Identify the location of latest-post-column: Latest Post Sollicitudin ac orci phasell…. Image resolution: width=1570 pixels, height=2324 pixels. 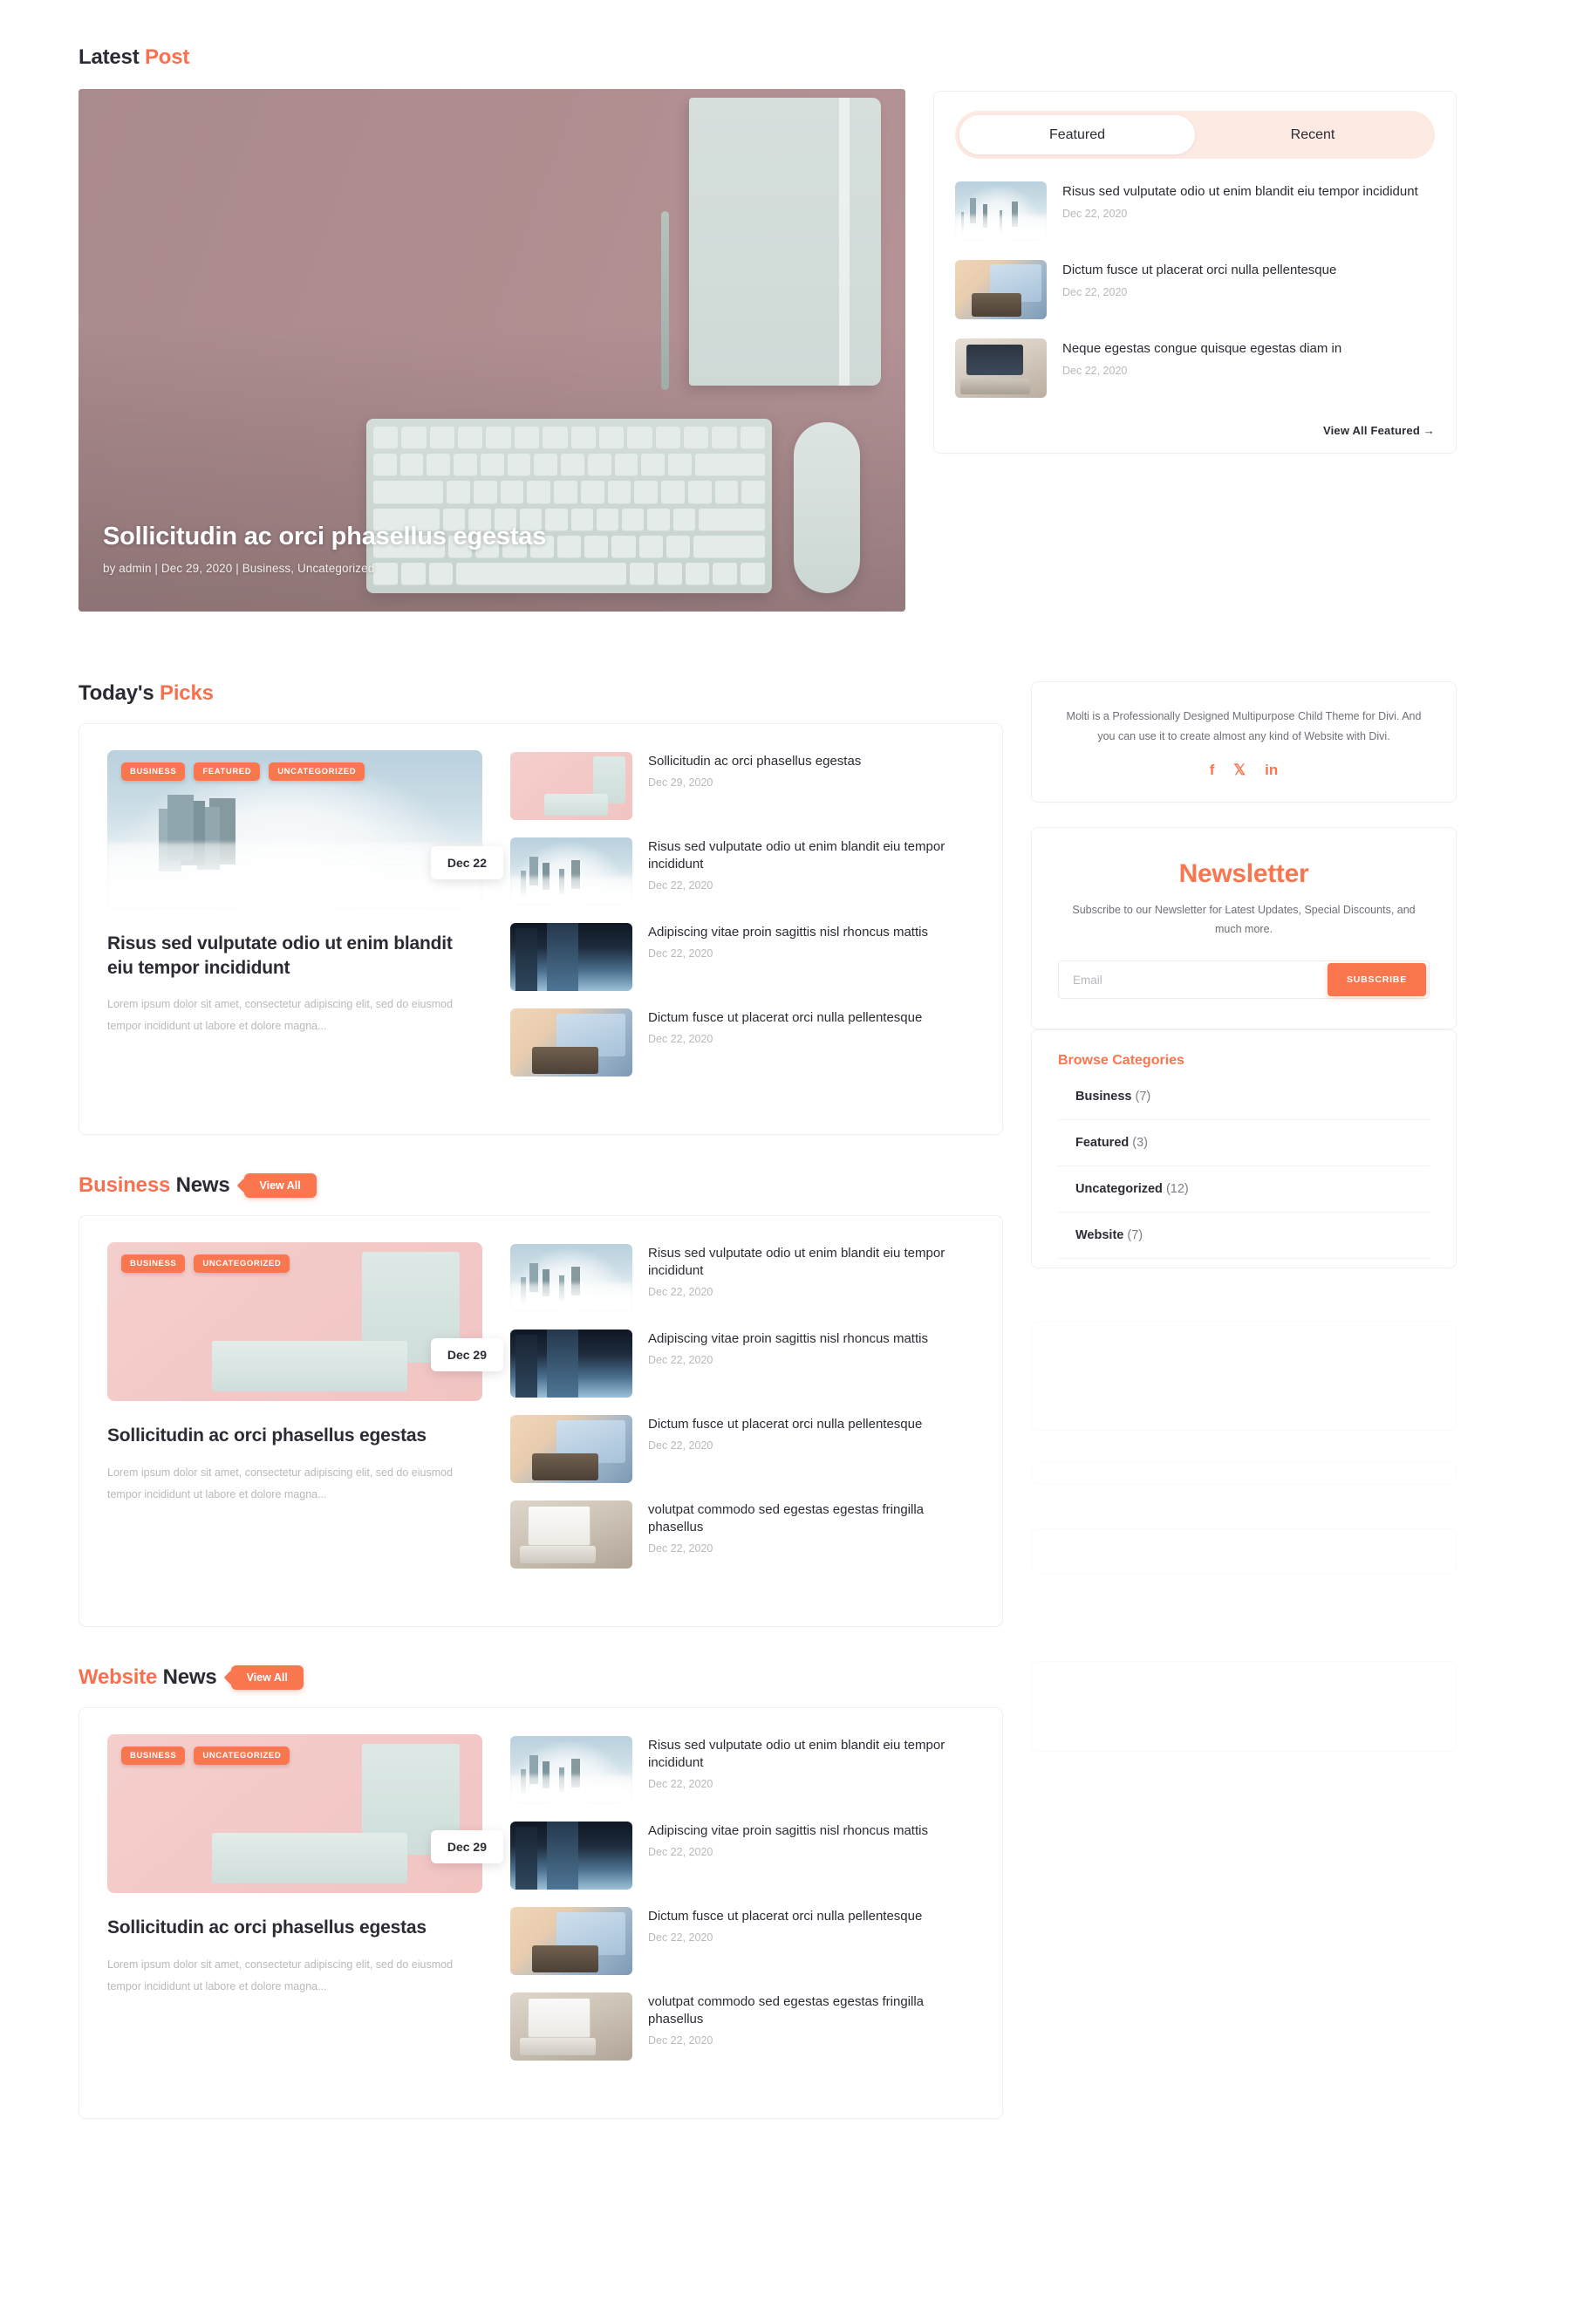
(491, 329).